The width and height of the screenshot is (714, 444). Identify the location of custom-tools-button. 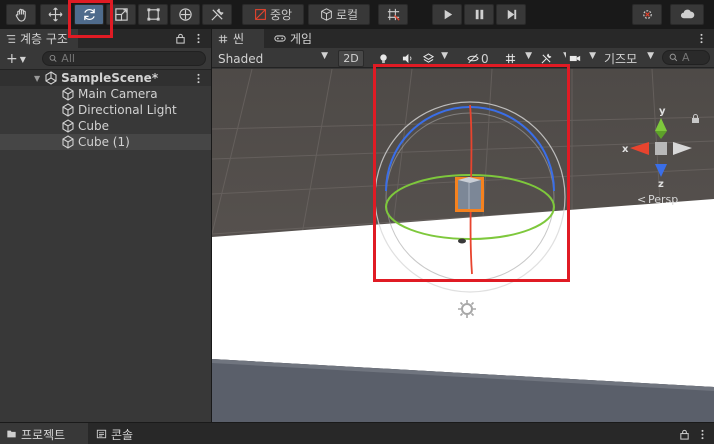
(217, 14).